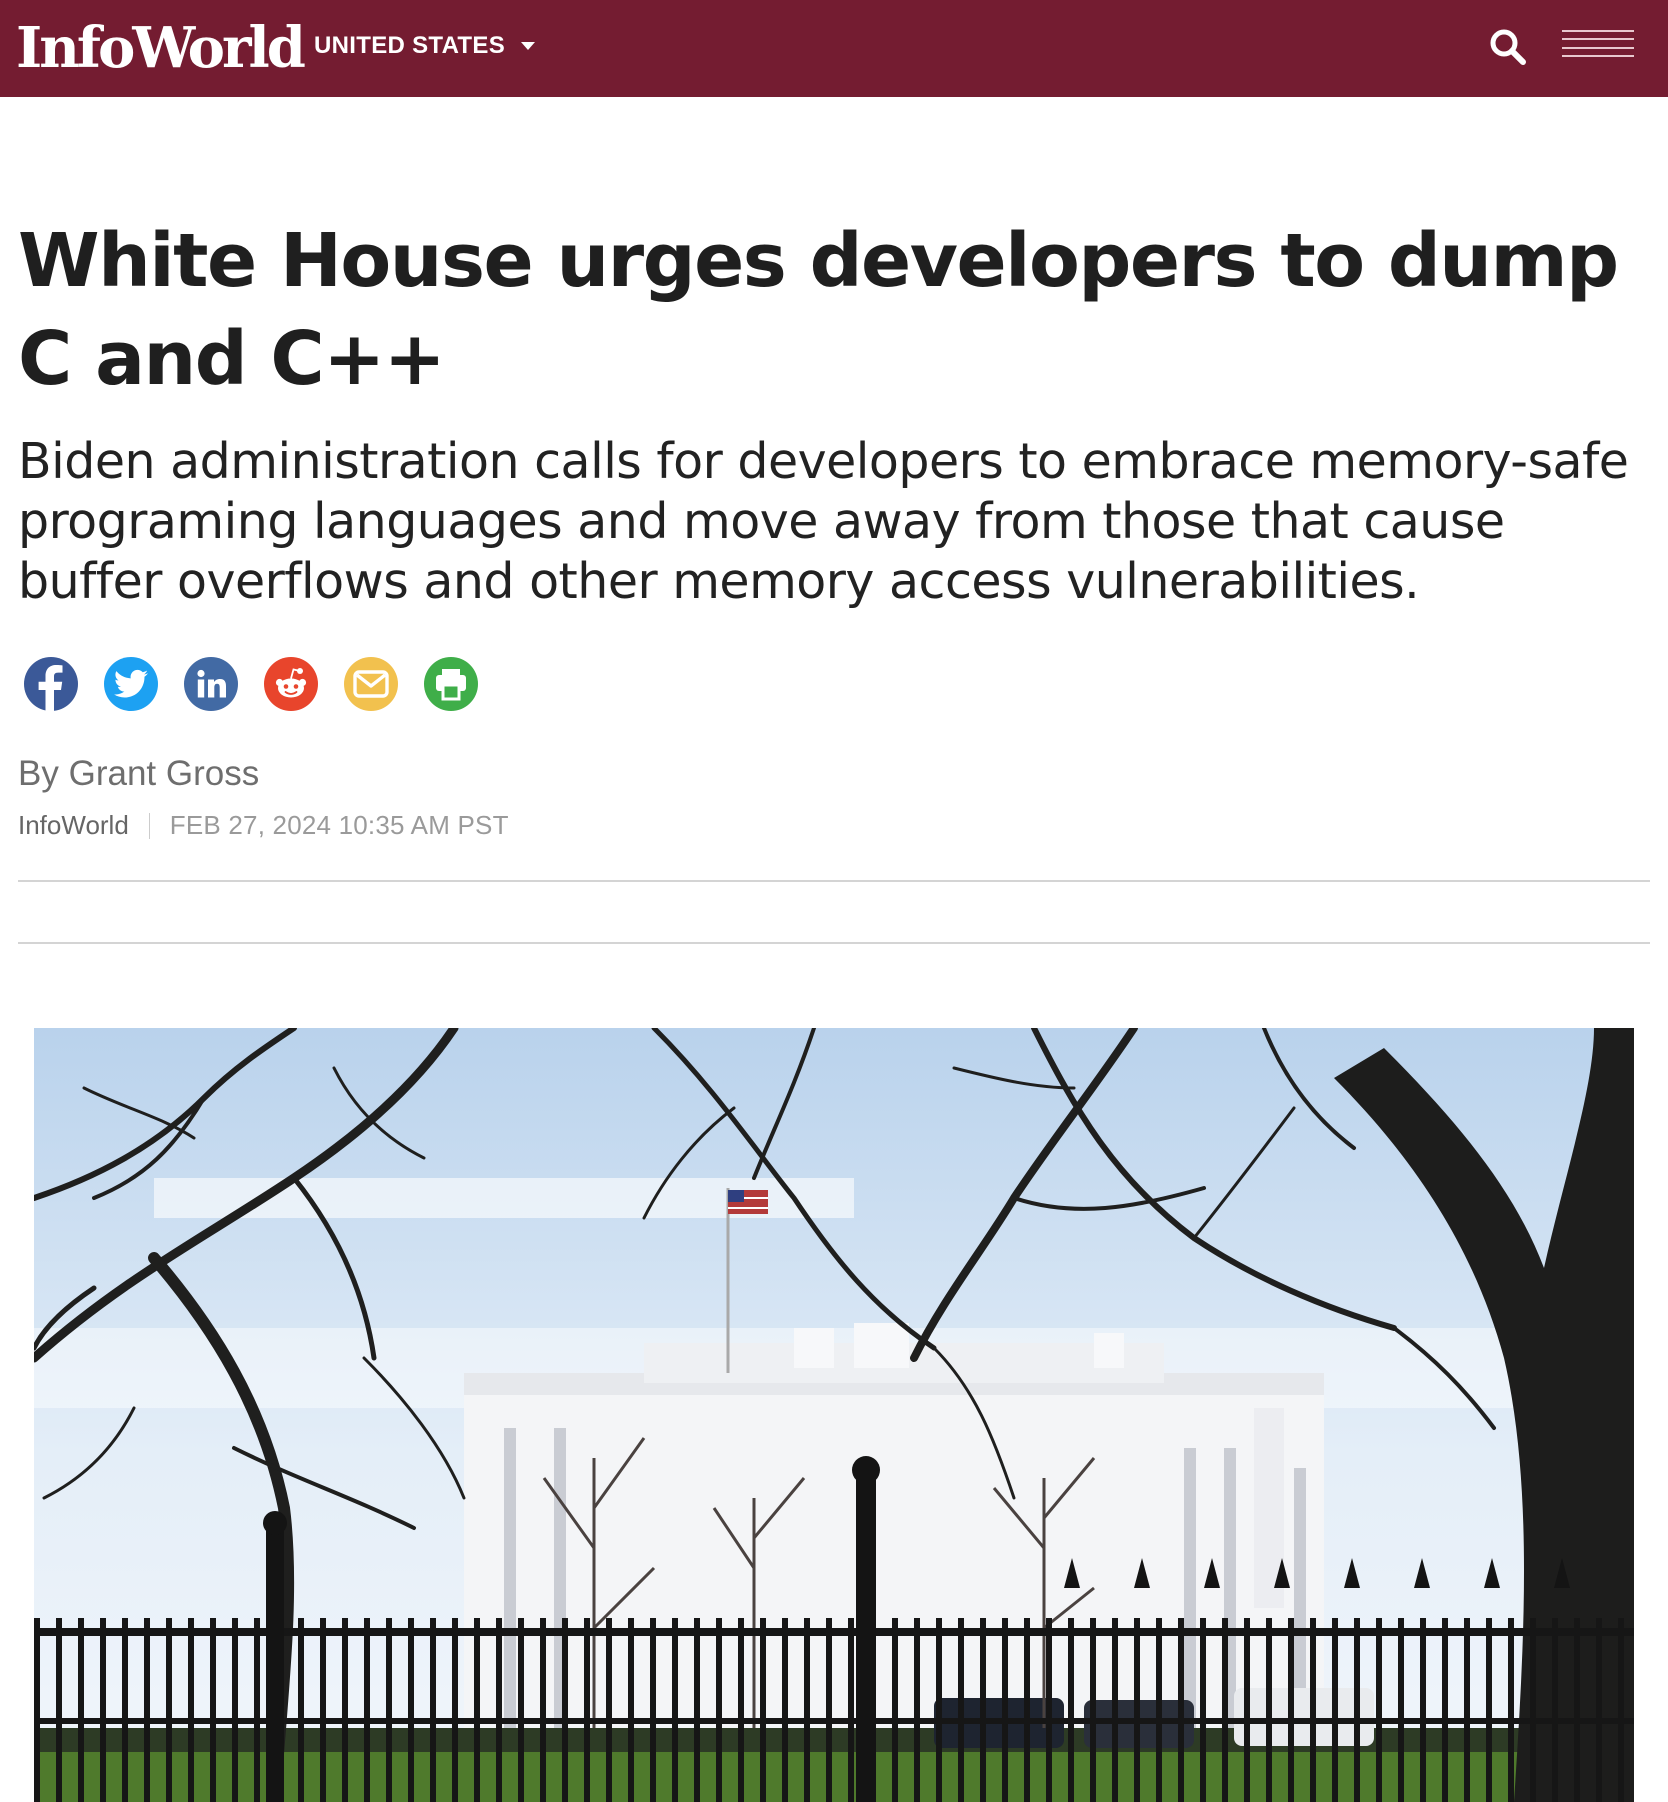 This screenshot has height=1802, width=1668. What do you see at coordinates (834, 943) in the screenshot?
I see `divider-bottom` at bounding box center [834, 943].